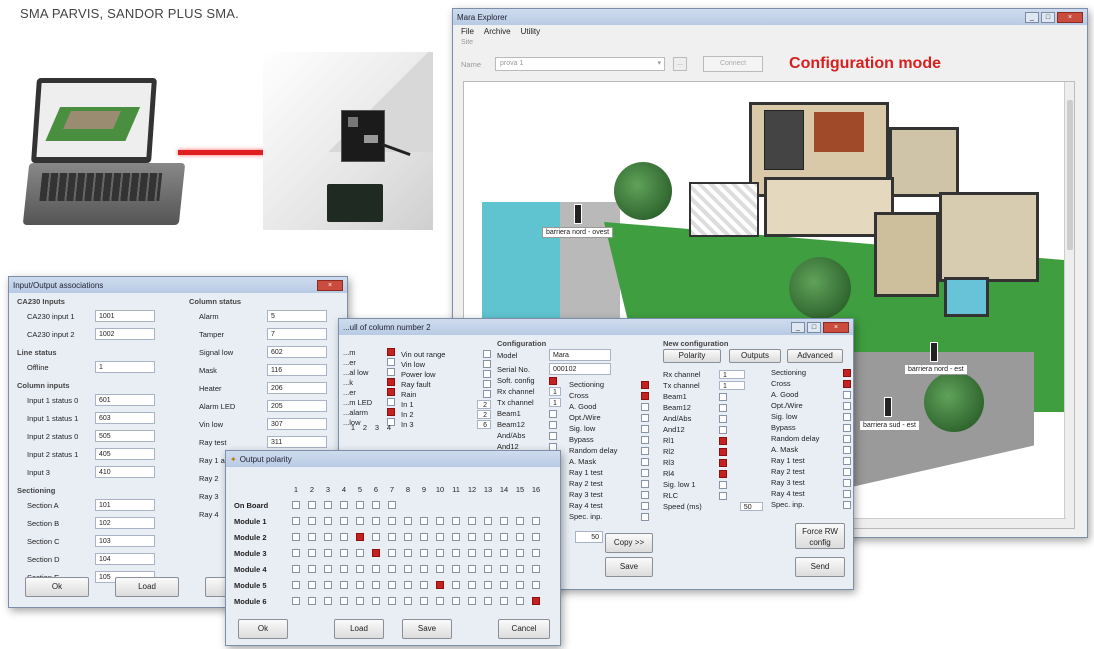 The width and height of the screenshot is (1094, 649). Describe the element at coordinates (297, 424) in the screenshot. I see `column-status-field: 307` at that location.